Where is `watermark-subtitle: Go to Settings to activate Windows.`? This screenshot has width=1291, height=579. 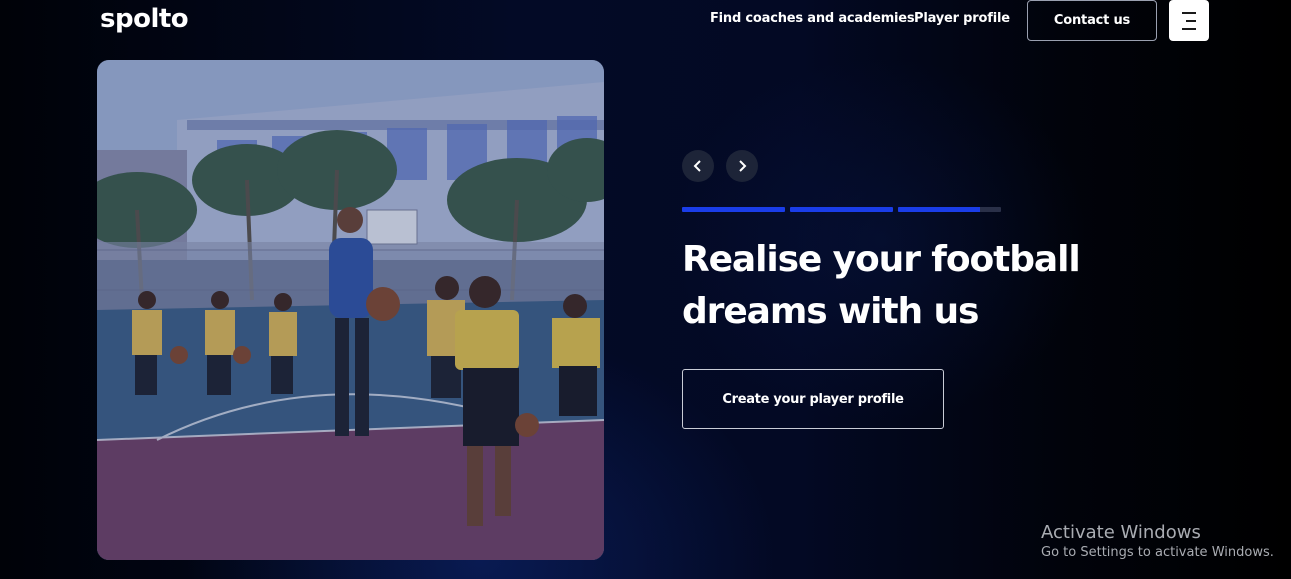
watermark-subtitle: Go to Settings to activate Windows. is located at coordinates (1157, 552).